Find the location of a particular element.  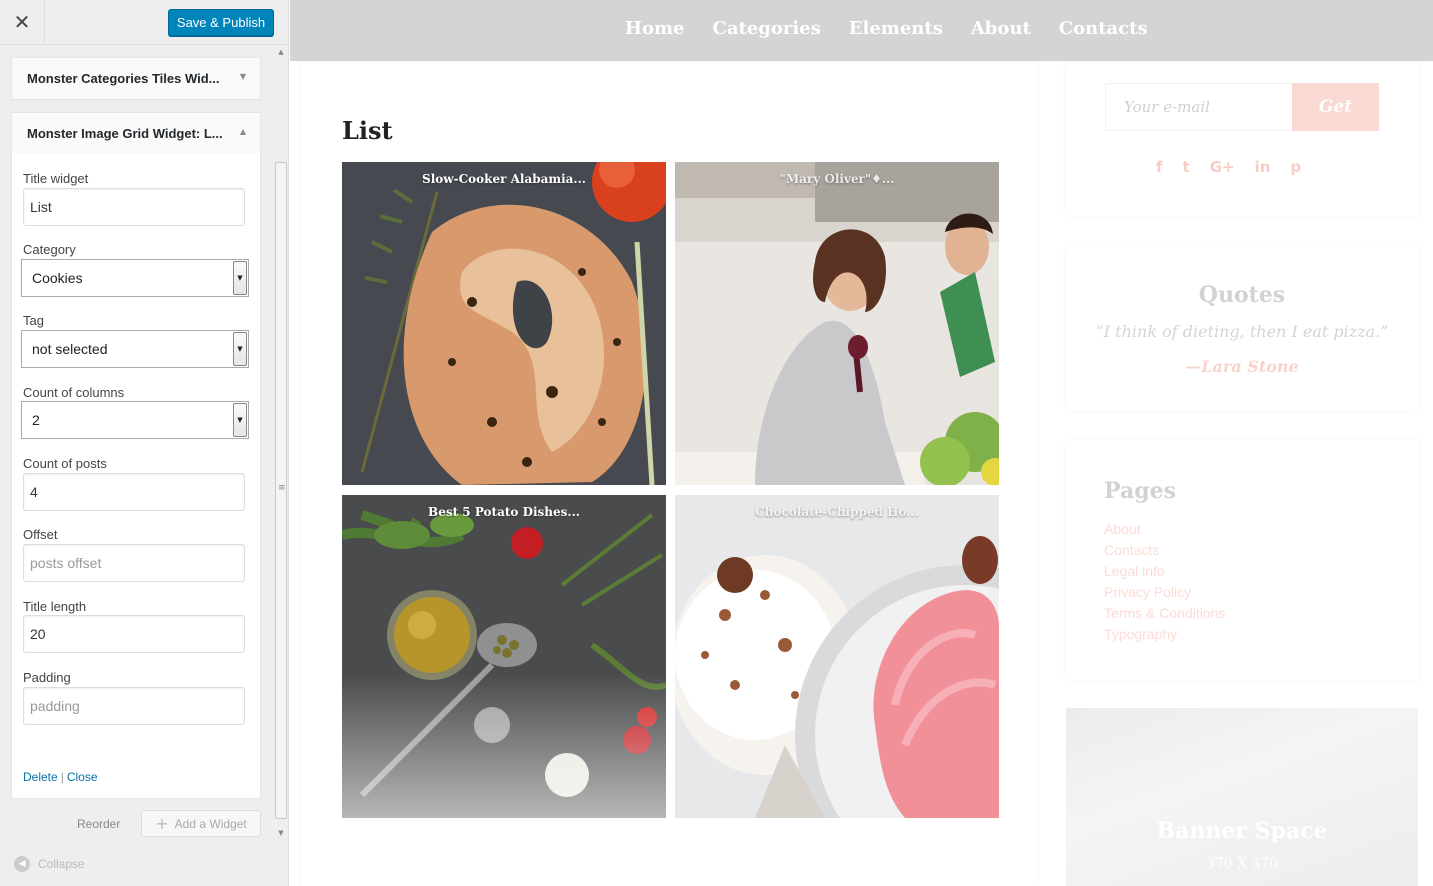

widget-actions: Delete | Close is located at coordinates (60, 777).